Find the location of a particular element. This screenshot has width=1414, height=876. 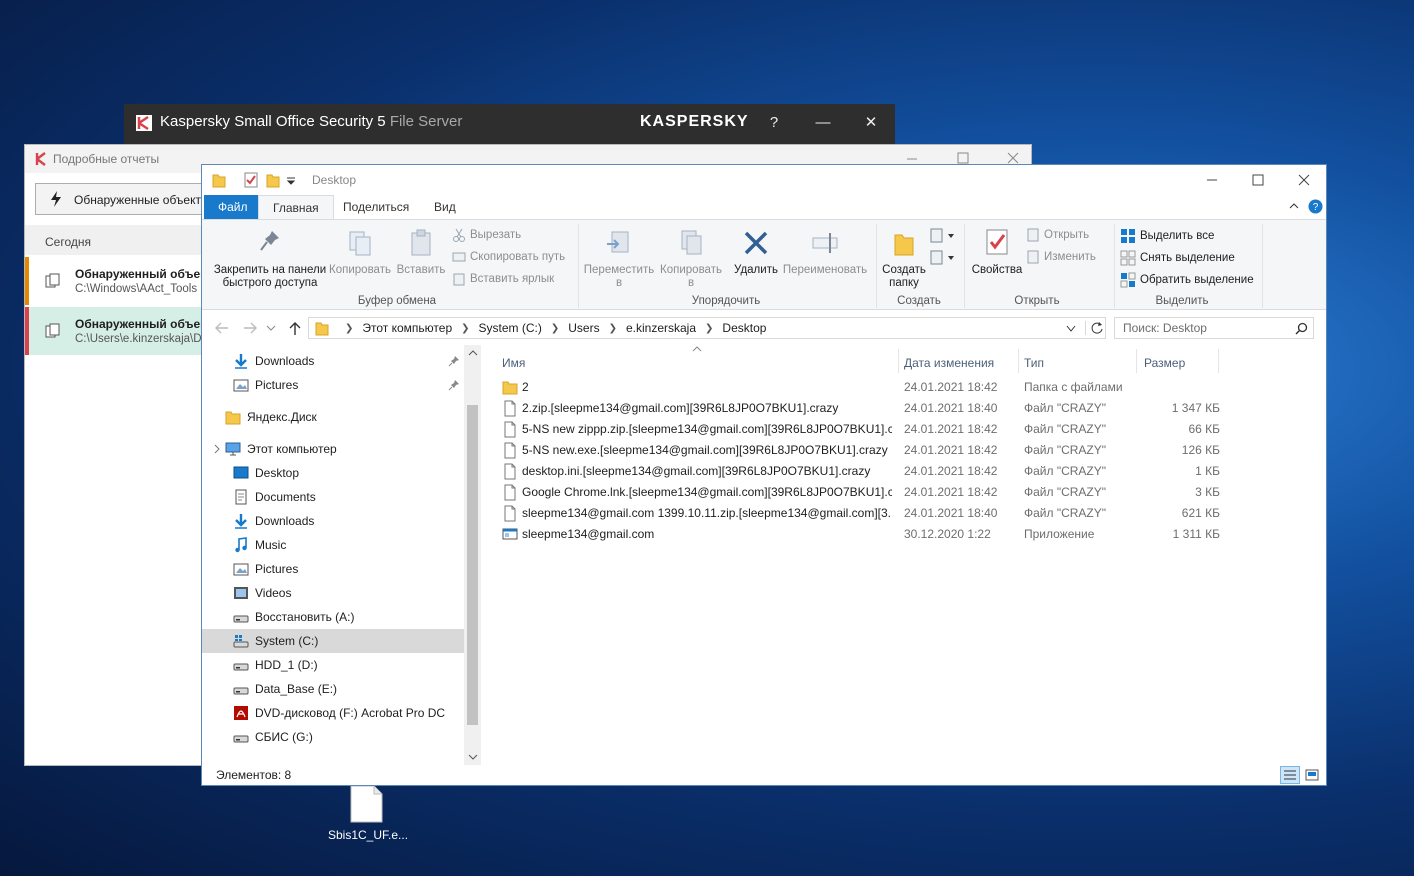

reports-maximize-button is located at coordinates (963, 158).